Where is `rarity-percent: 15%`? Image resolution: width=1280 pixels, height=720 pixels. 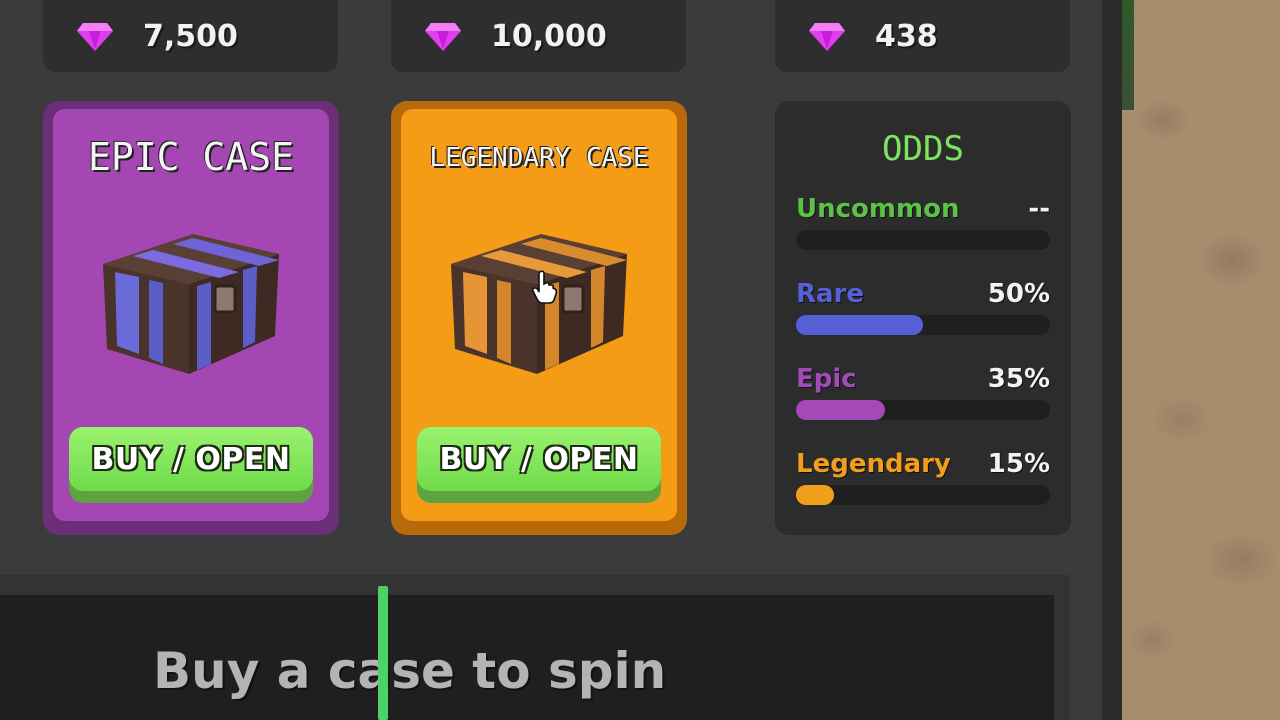 rarity-percent: 15% is located at coordinates (1018, 464).